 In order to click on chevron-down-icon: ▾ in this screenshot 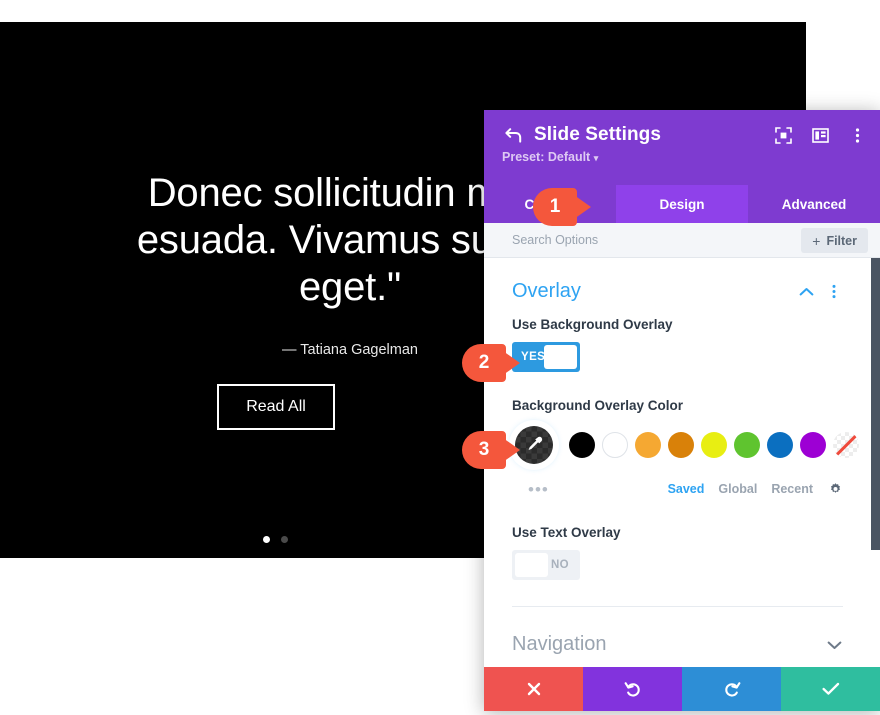, I will do `click(596, 158)`.